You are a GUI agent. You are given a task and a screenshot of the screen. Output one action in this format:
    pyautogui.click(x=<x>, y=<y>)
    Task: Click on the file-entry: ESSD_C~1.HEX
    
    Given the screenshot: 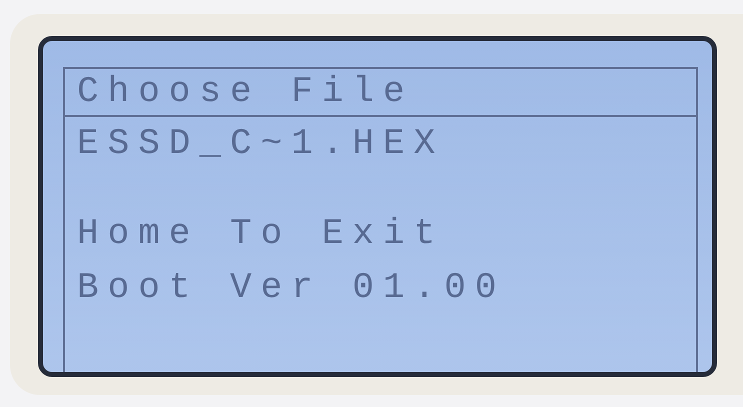 What is the action you would take?
    pyautogui.click(x=254, y=144)
    